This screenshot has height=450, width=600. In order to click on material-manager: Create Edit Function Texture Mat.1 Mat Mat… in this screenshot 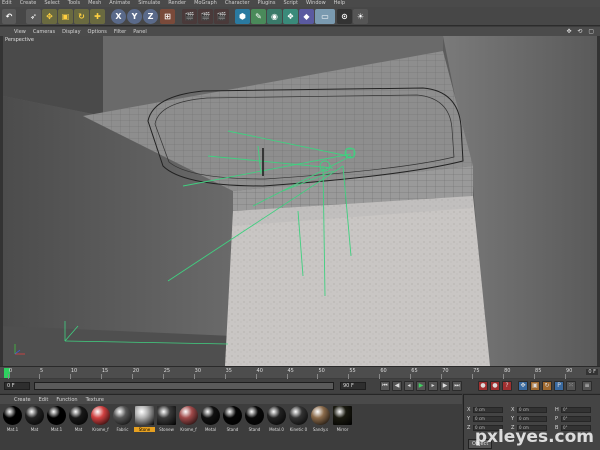, I will do `click(231, 422)`.